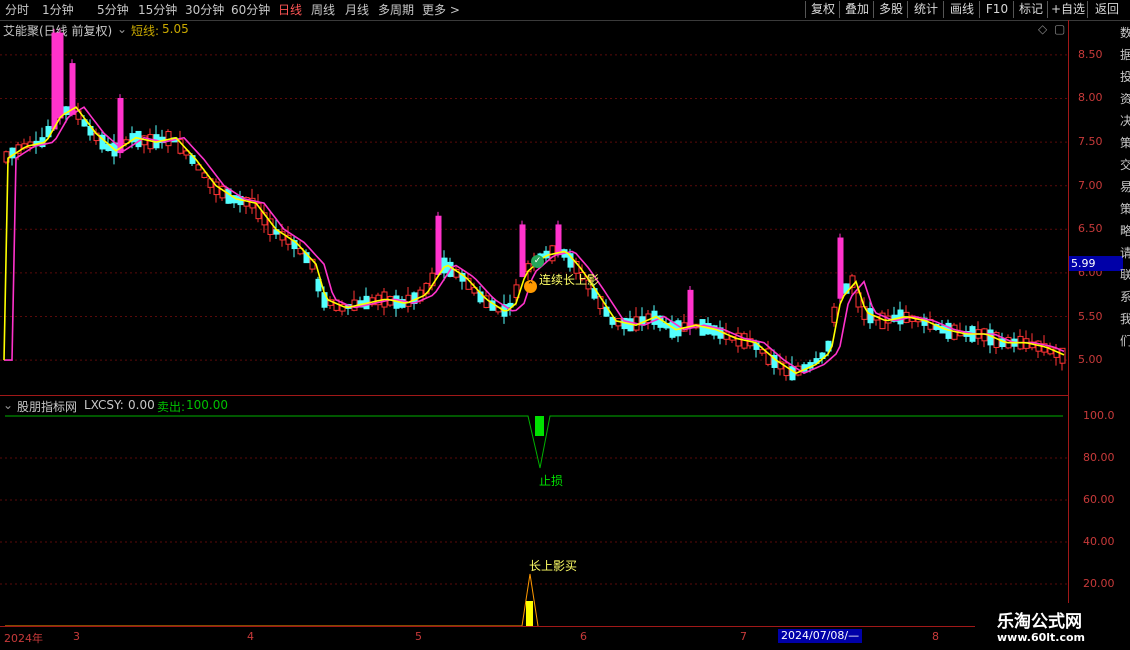  I want to click on button-overlay: 叠加, so click(856, 9).